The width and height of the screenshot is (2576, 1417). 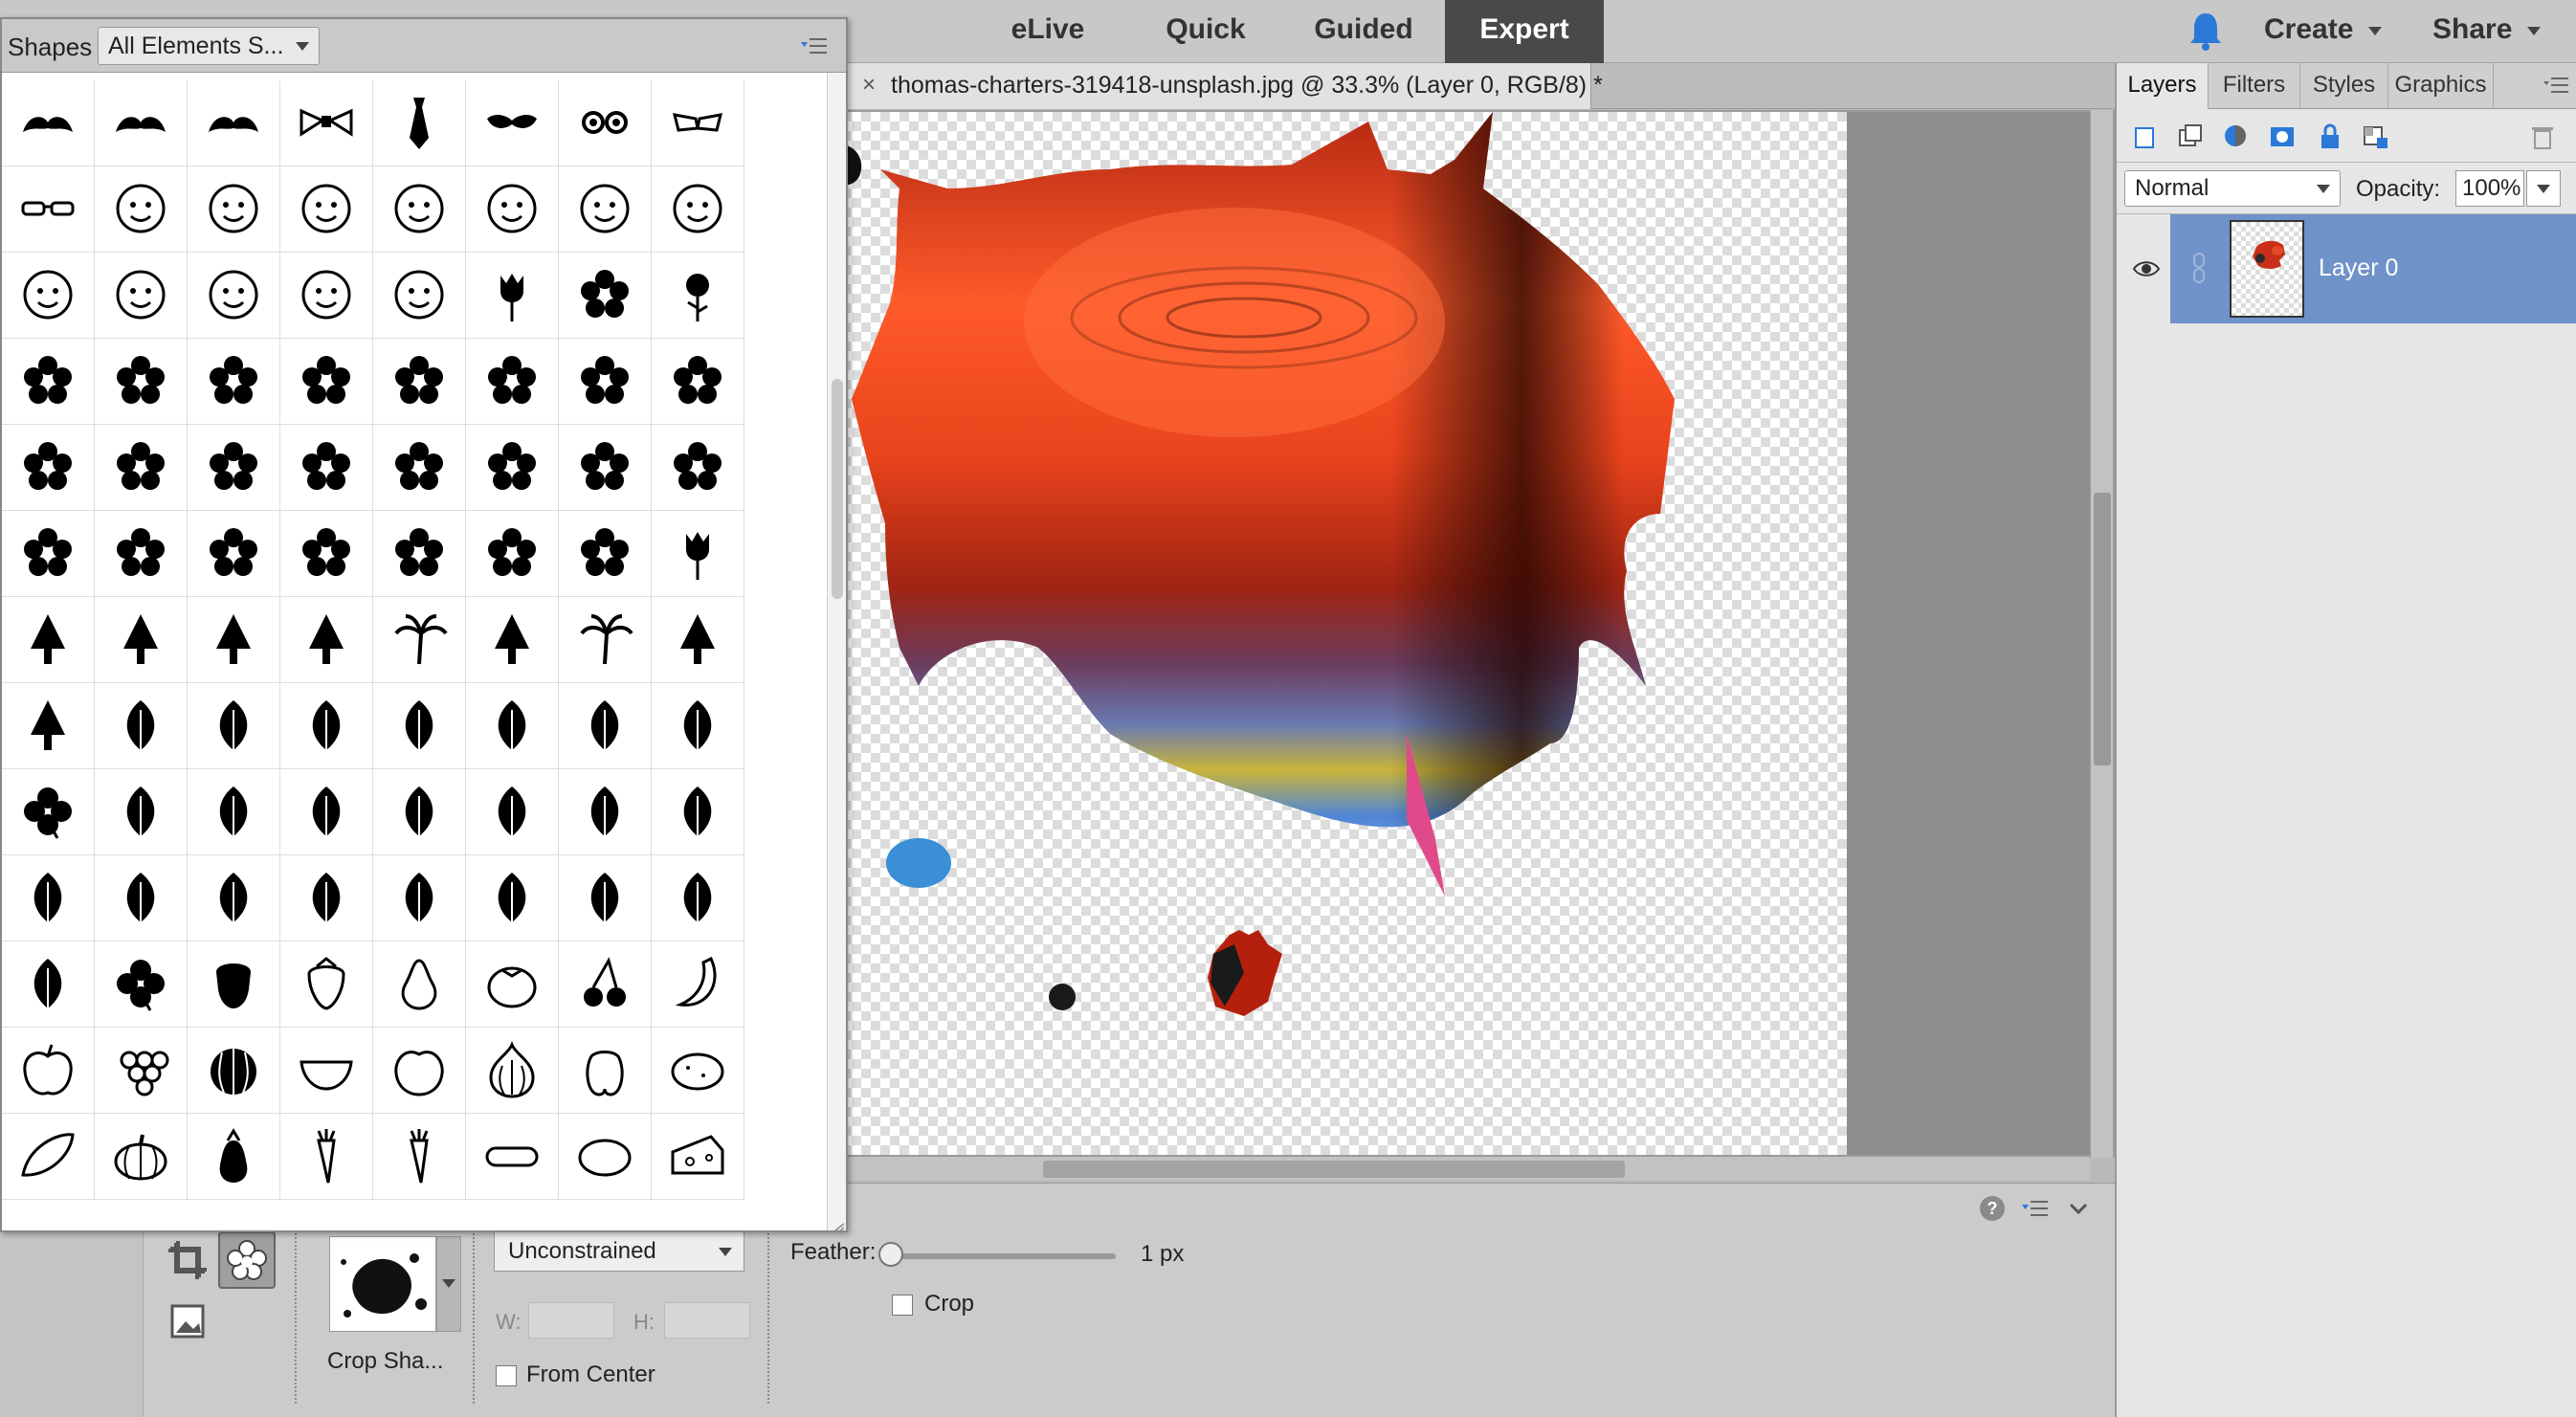 What do you see at coordinates (189, 1260) in the screenshot?
I see `crop-tool-icon` at bounding box center [189, 1260].